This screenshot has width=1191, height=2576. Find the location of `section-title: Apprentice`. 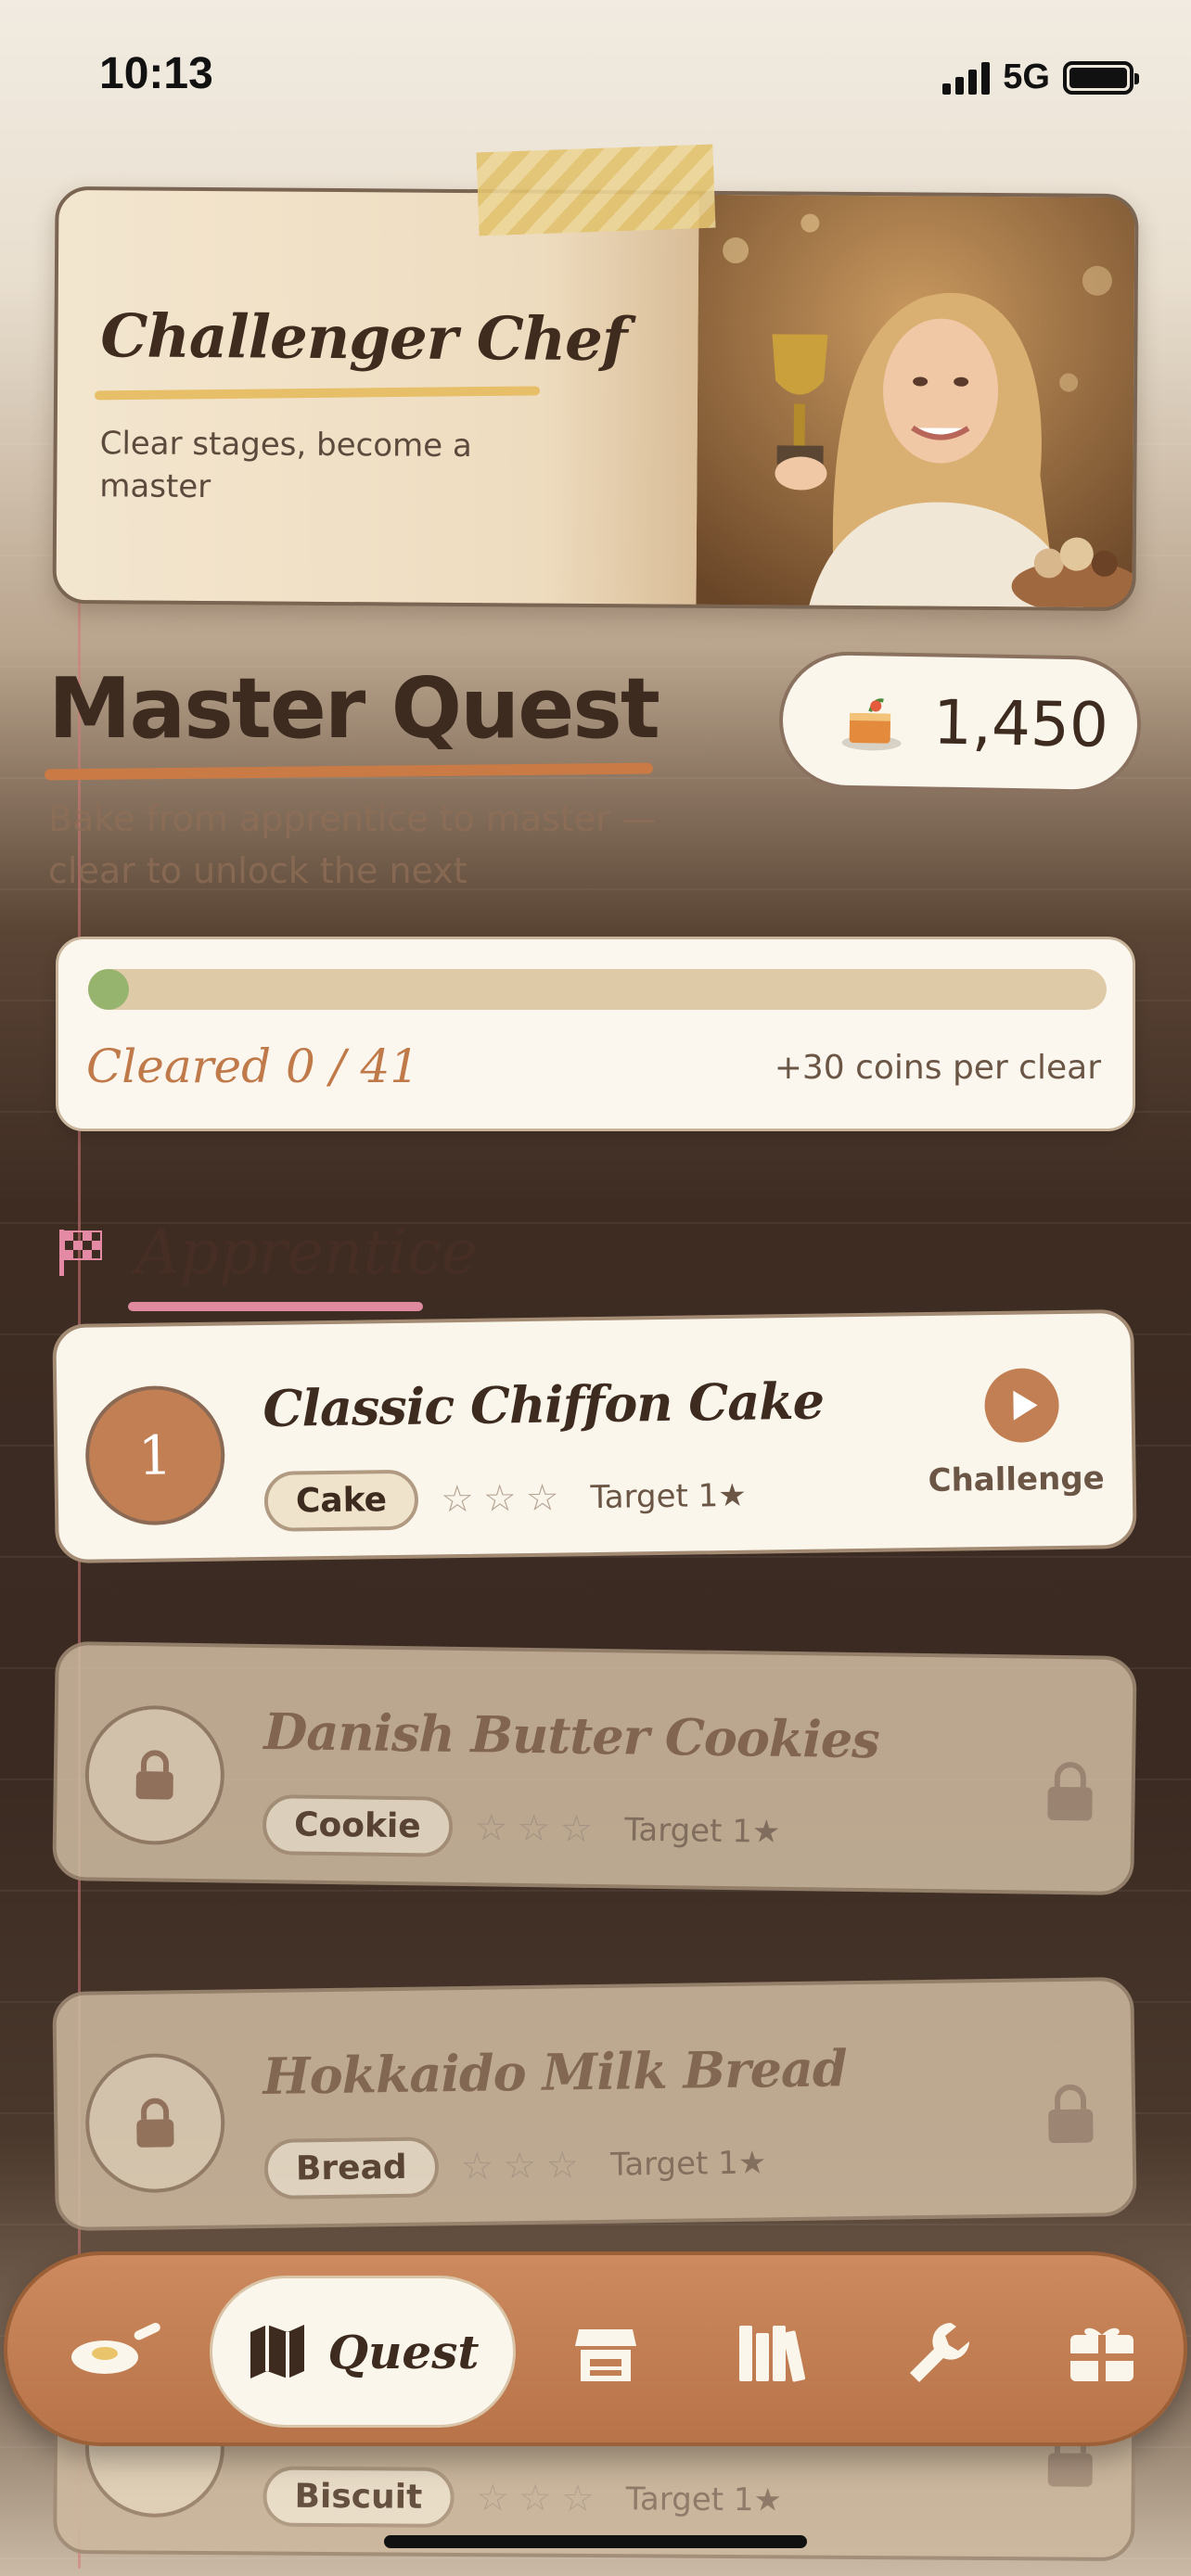

section-title: Apprentice is located at coordinates (306, 1252).